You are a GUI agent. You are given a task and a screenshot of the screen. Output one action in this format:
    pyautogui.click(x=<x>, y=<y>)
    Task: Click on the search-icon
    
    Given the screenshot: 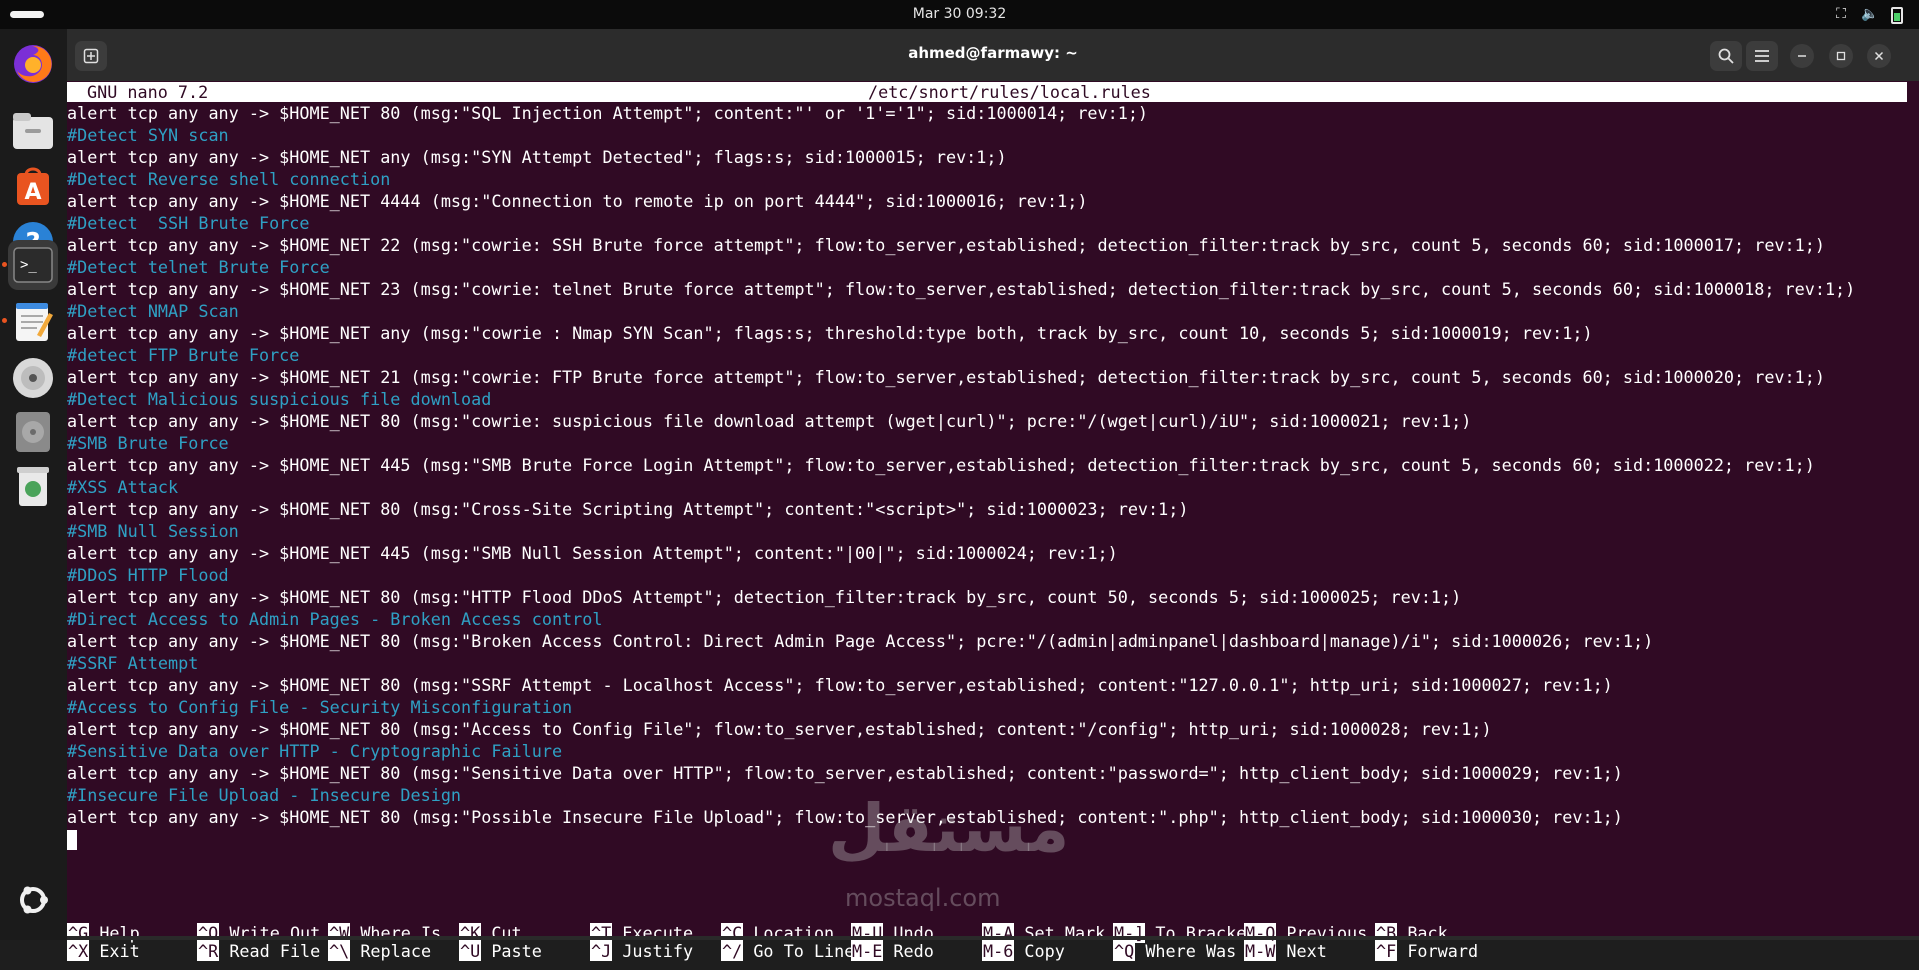 What is the action you would take?
    pyautogui.click(x=1726, y=56)
    